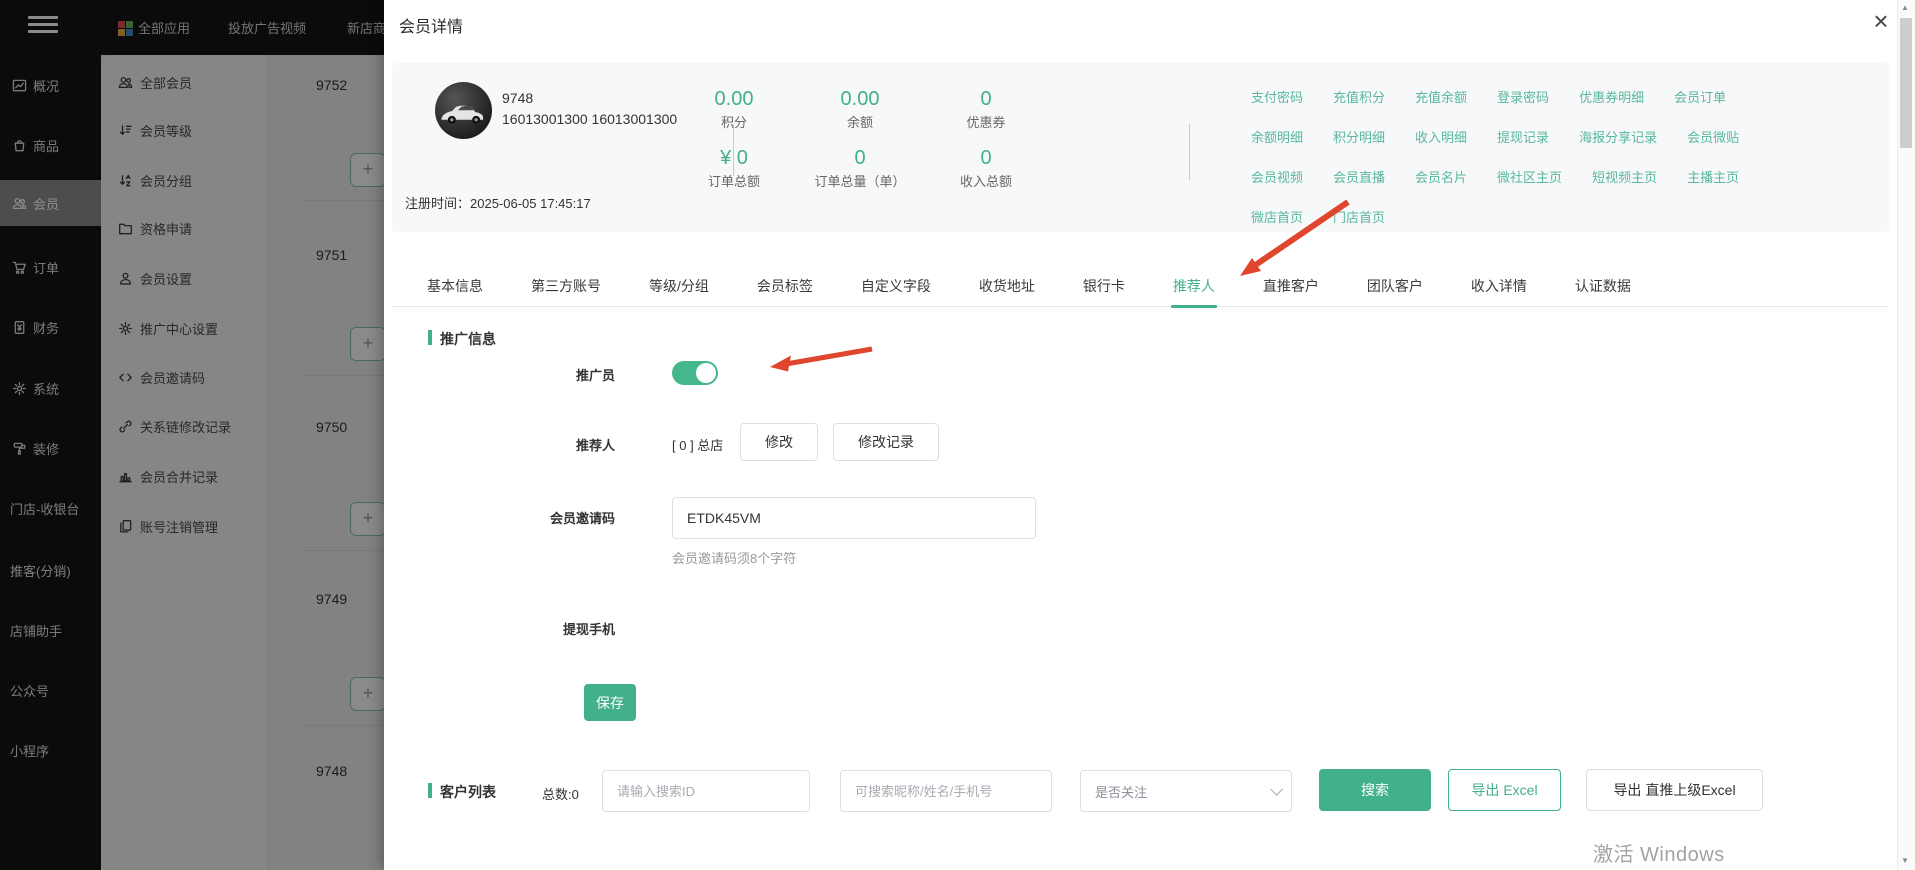  I want to click on member-link: 会员直播, so click(1359, 176).